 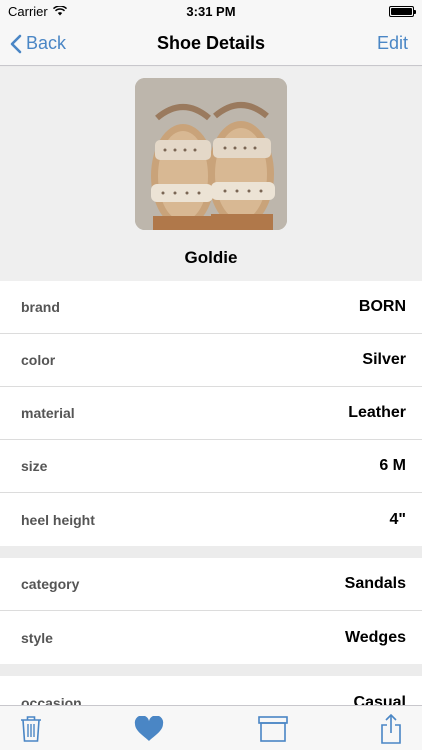 I want to click on shoe-image, so click(x=211, y=154).